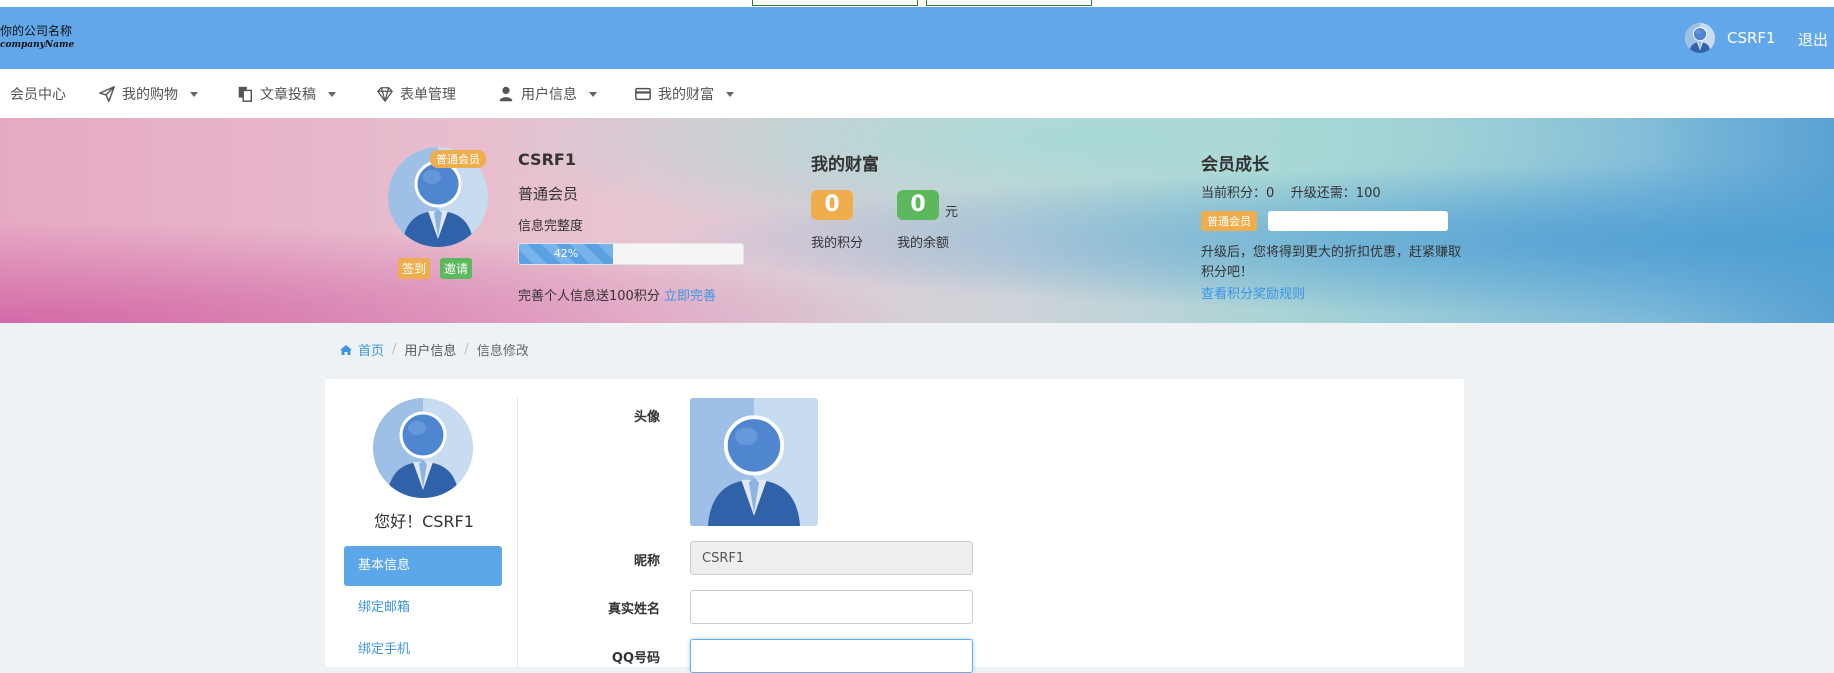 This screenshot has width=1834, height=673. I want to click on header-username: CSRF1, so click(1751, 38).